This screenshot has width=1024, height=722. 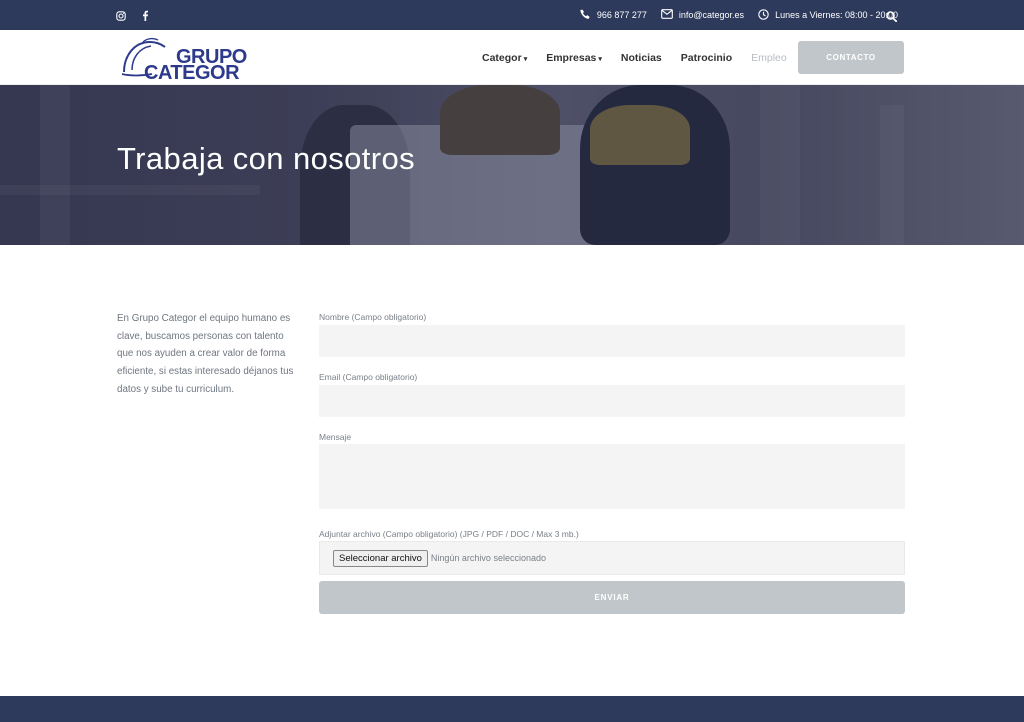 What do you see at coordinates (380, 558) in the screenshot?
I see `select-file-button: Seleccionar archivo` at bounding box center [380, 558].